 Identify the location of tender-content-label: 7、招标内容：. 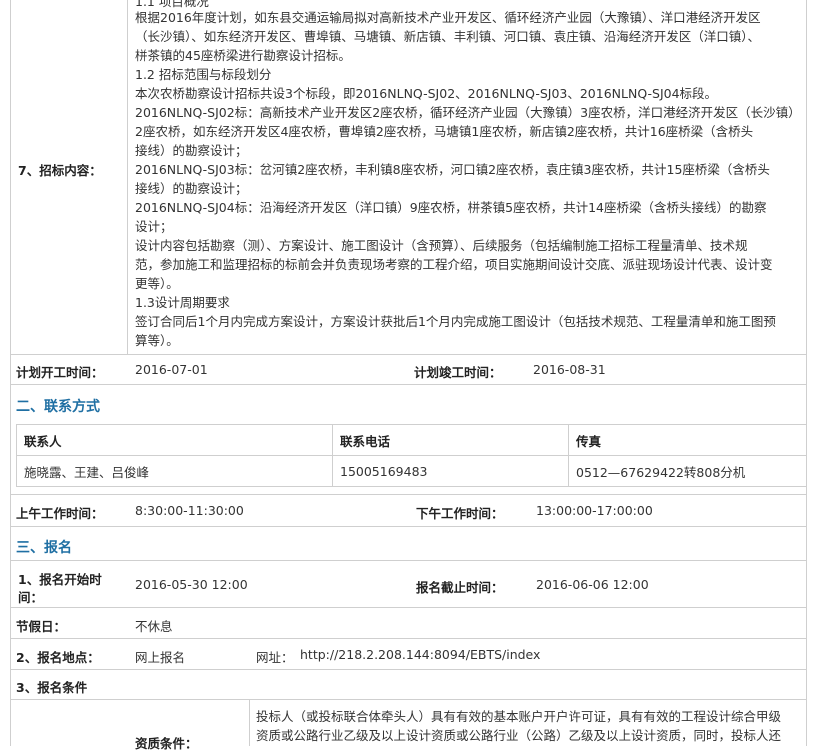
(60, 170).